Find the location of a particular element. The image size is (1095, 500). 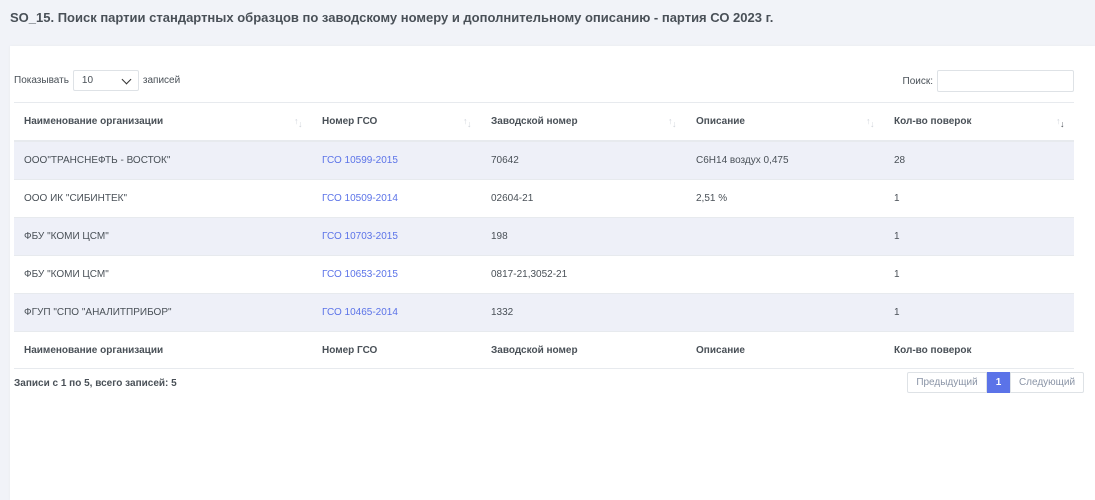

cell-description: 2,51 % is located at coordinates (785, 198).